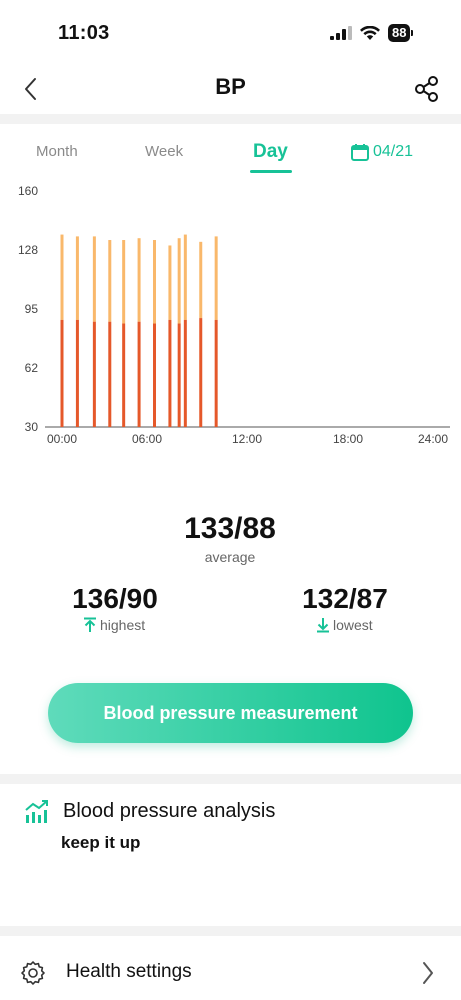  I want to click on x-tick-label: 00:00, so click(62, 439).